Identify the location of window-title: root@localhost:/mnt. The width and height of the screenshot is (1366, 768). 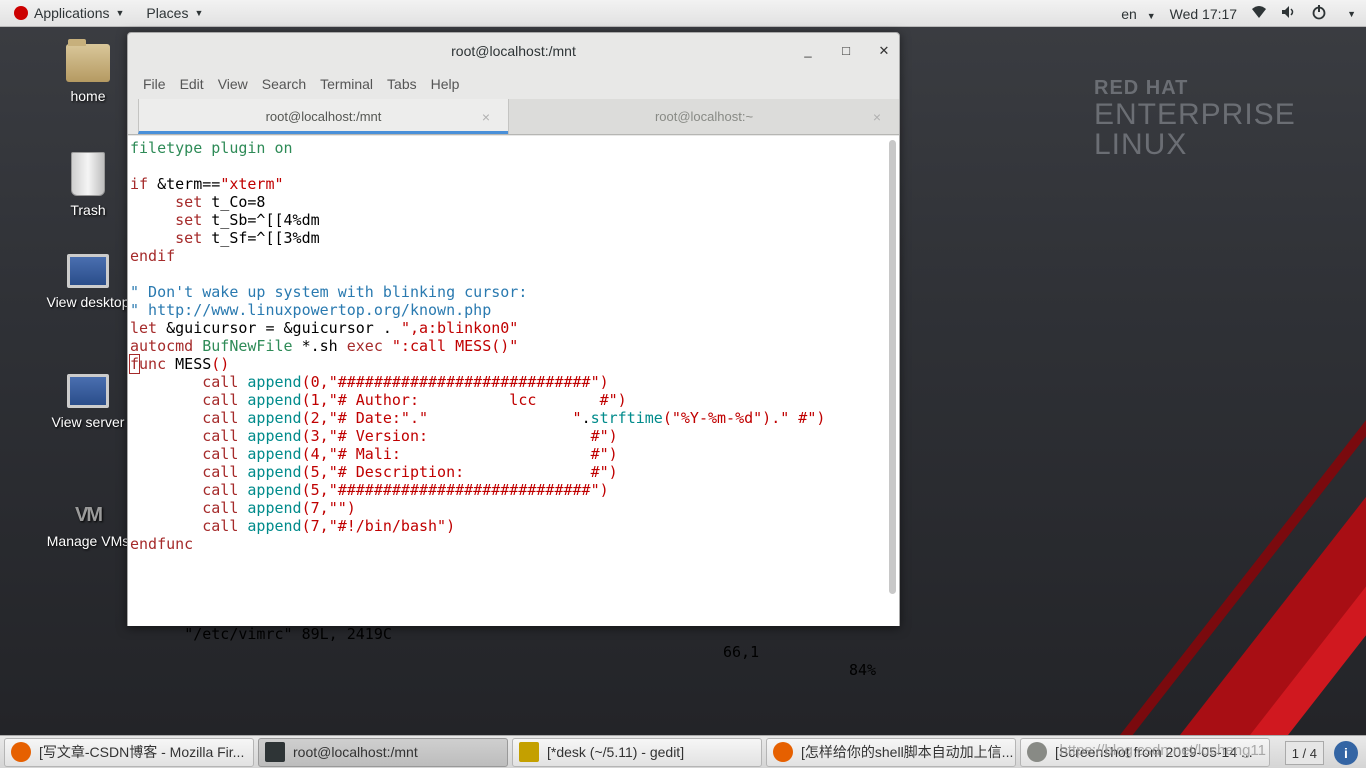
(513, 51).